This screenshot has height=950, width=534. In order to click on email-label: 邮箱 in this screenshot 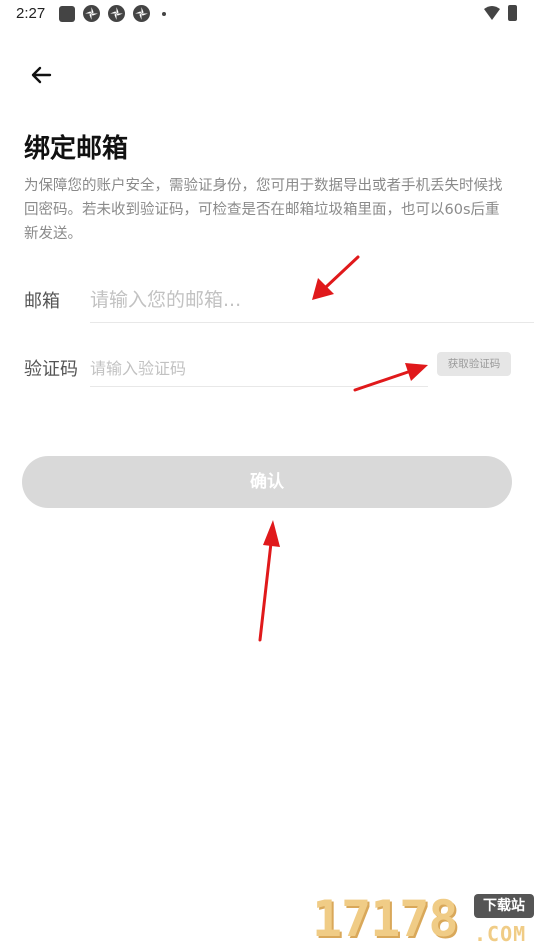, I will do `click(42, 301)`.